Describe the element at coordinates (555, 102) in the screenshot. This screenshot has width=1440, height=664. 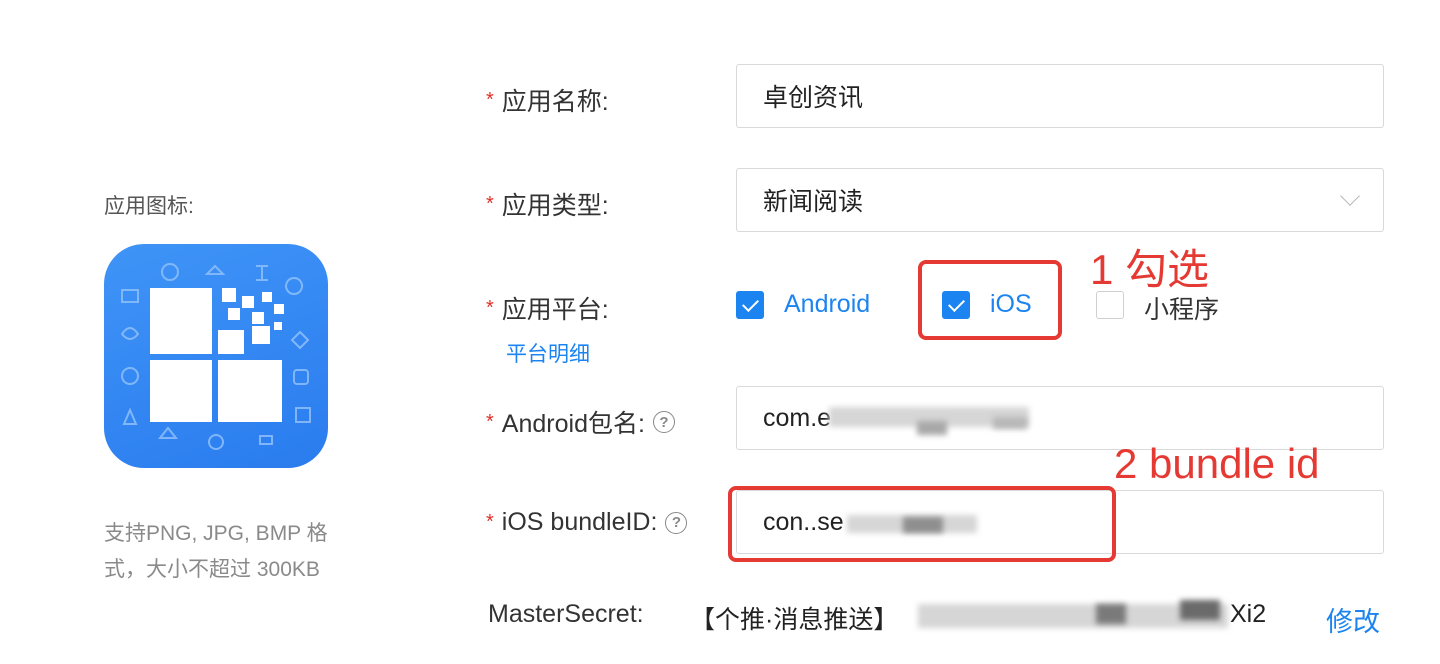
I see `app-name-label-text: 应用名称:` at that location.